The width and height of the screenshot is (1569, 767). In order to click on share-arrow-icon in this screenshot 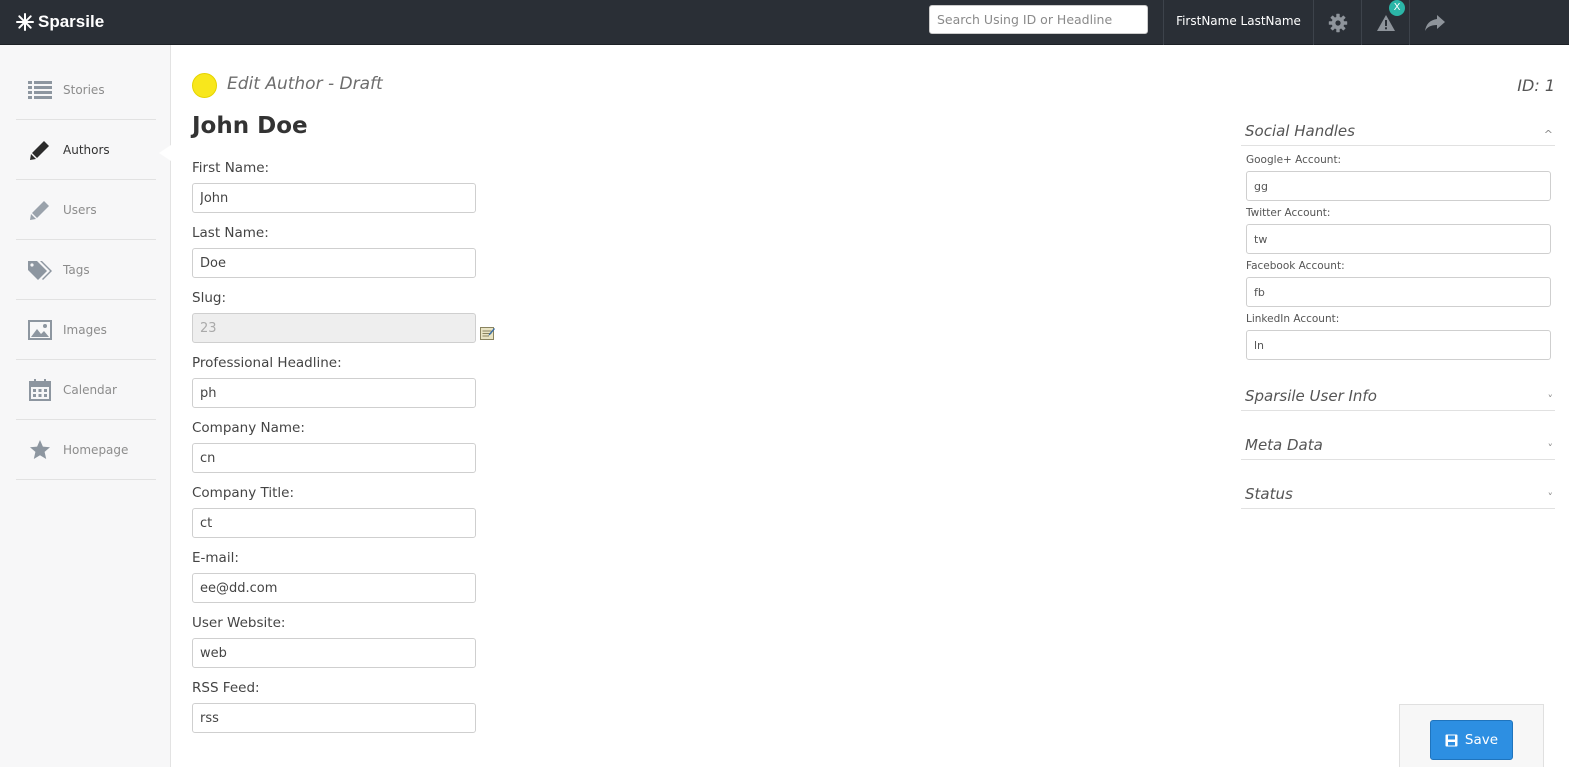, I will do `click(1434, 22)`.